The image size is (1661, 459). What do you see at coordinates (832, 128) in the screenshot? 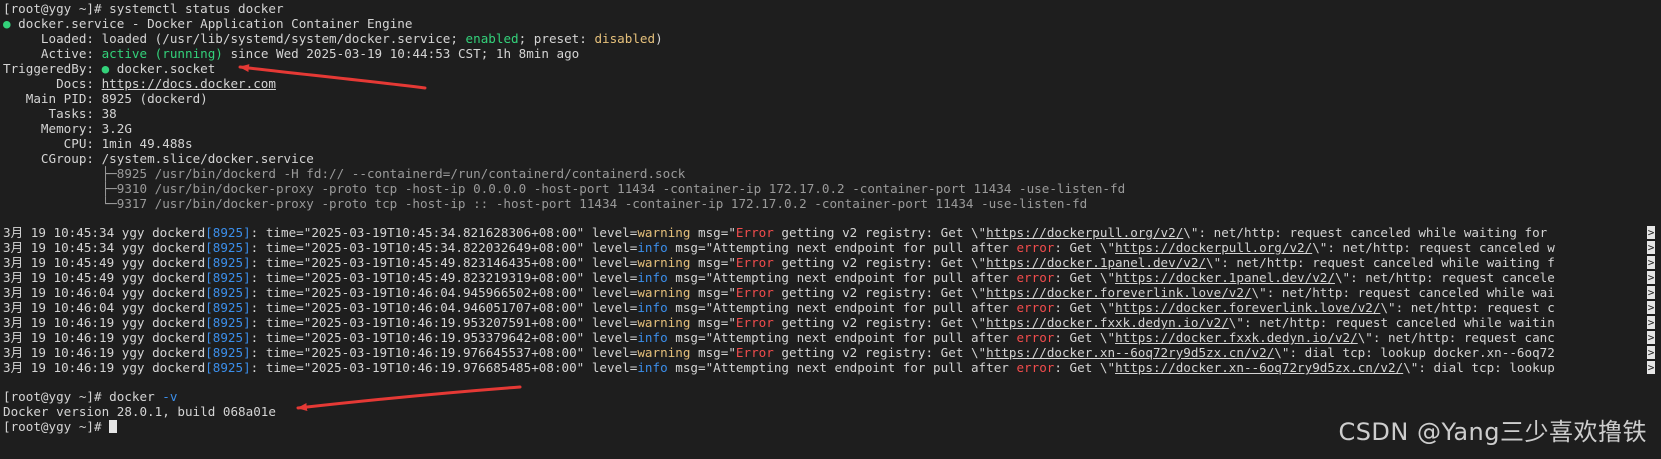
I see `memory-line: Memory: 3.2G` at bounding box center [832, 128].